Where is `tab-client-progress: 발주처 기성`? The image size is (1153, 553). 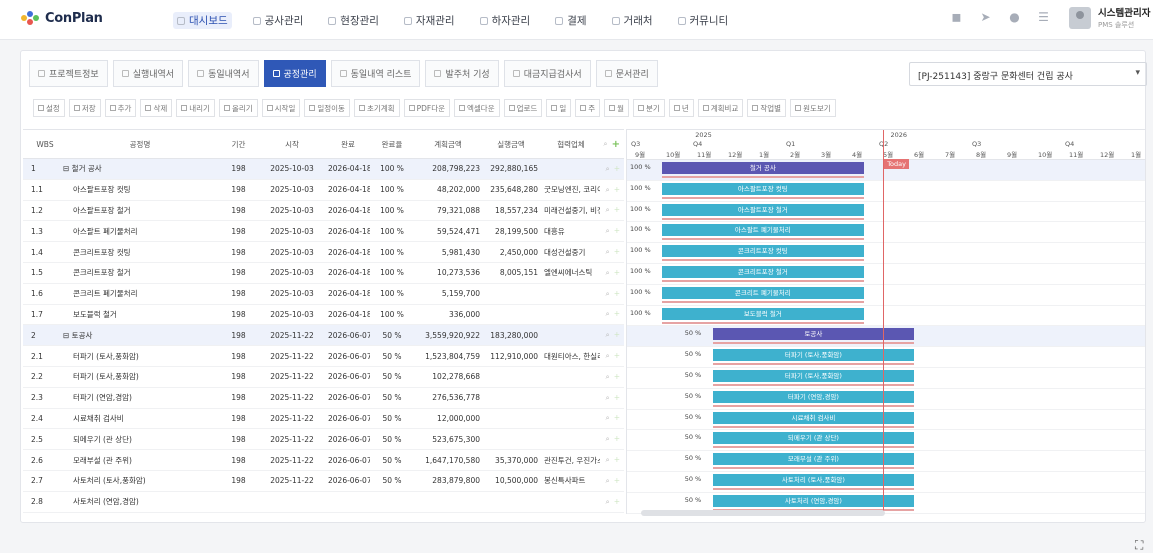
tab-client-progress: 발주처 기성 is located at coordinates (462, 73).